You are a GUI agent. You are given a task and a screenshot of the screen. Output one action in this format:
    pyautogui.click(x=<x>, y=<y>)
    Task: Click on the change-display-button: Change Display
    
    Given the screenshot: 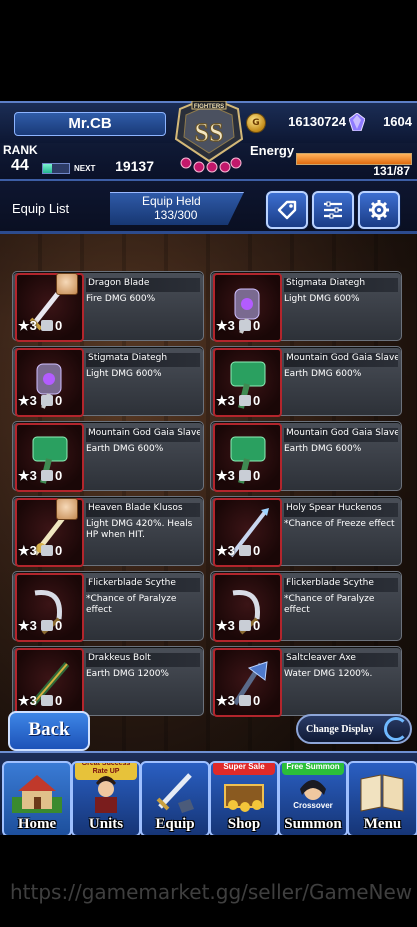 What is the action you would take?
    pyautogui.click(x=354, y=729)
    